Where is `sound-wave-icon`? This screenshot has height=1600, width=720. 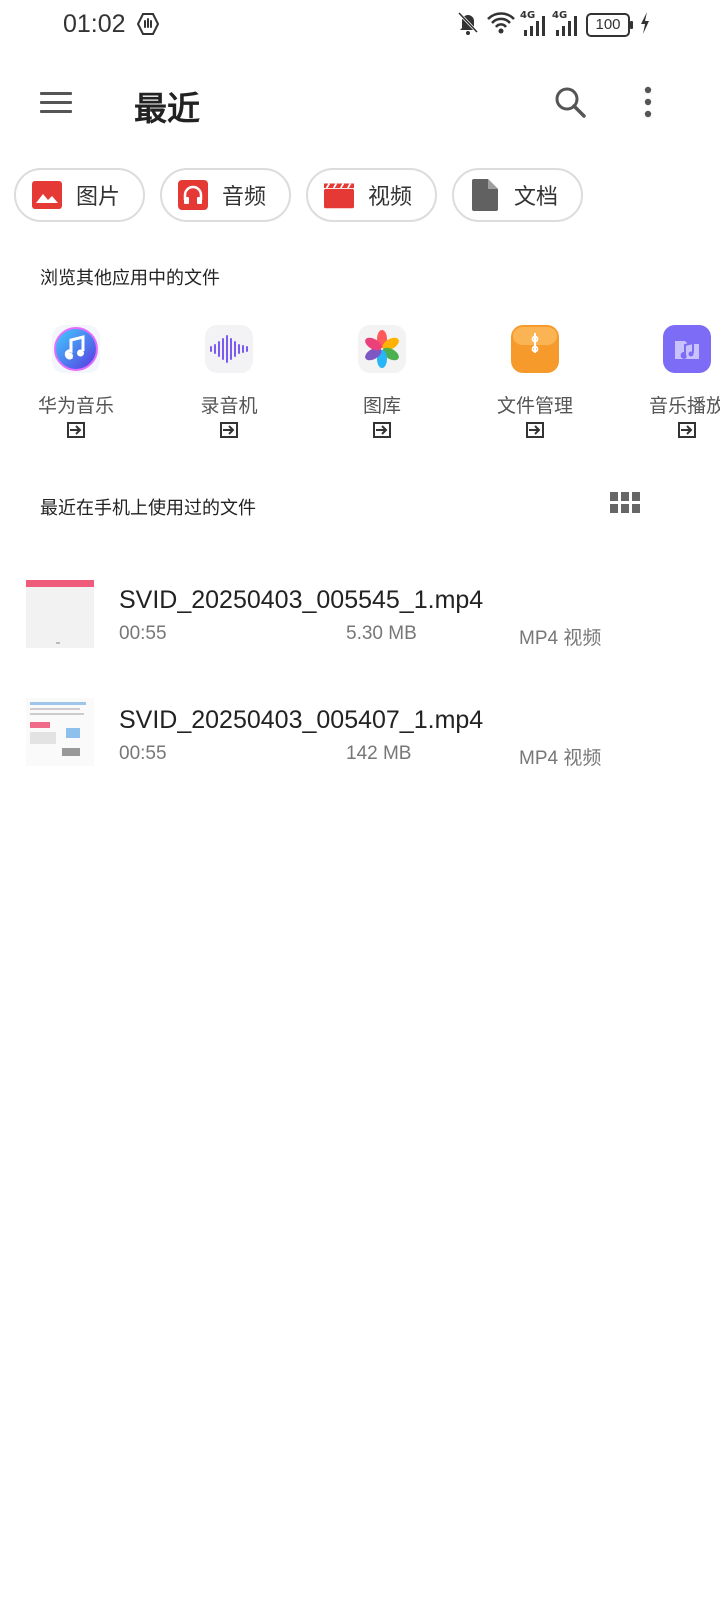
sound-wave-icon is located at coordinates (229, 349).